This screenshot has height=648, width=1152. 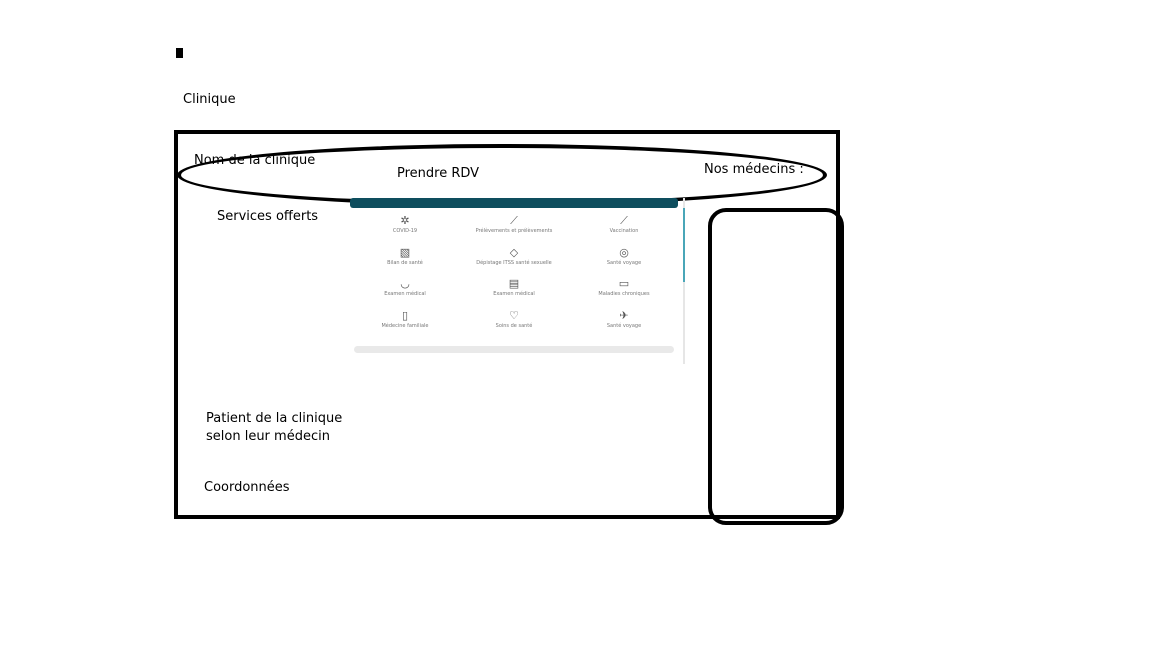 I want to click on plane-icon: ✈, so click(x=624, y=315).